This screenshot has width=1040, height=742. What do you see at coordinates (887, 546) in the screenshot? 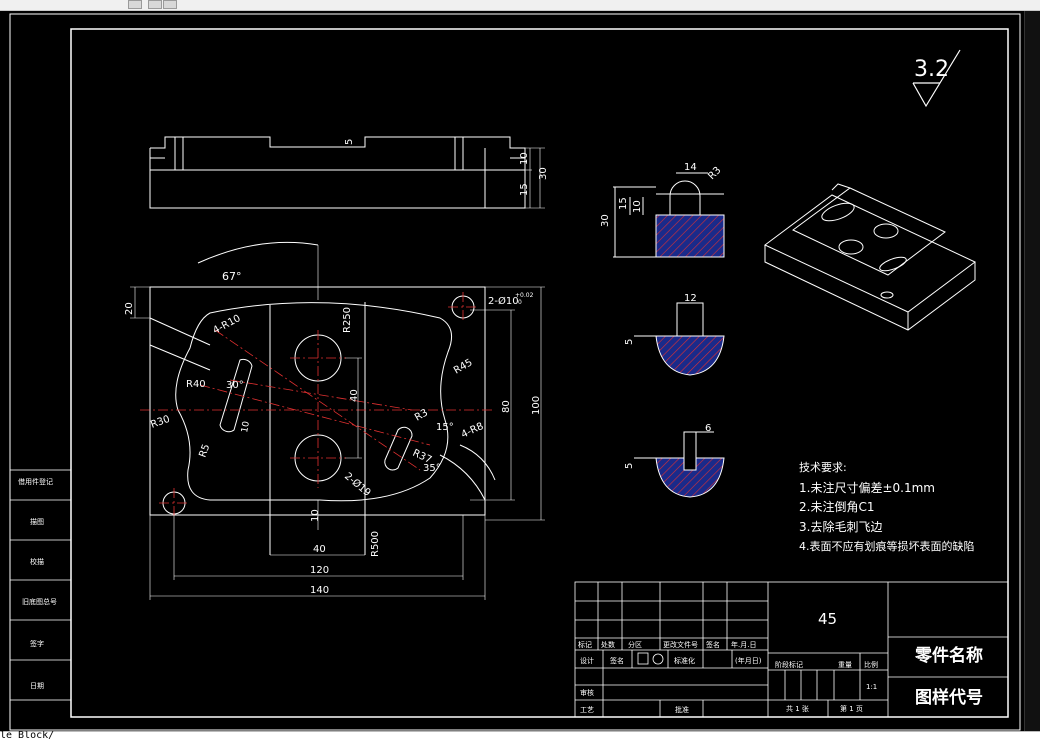
I see `note-item: 4.表面不应有划痕等损坏表面的缺陷` at bounding box center [887, 546].